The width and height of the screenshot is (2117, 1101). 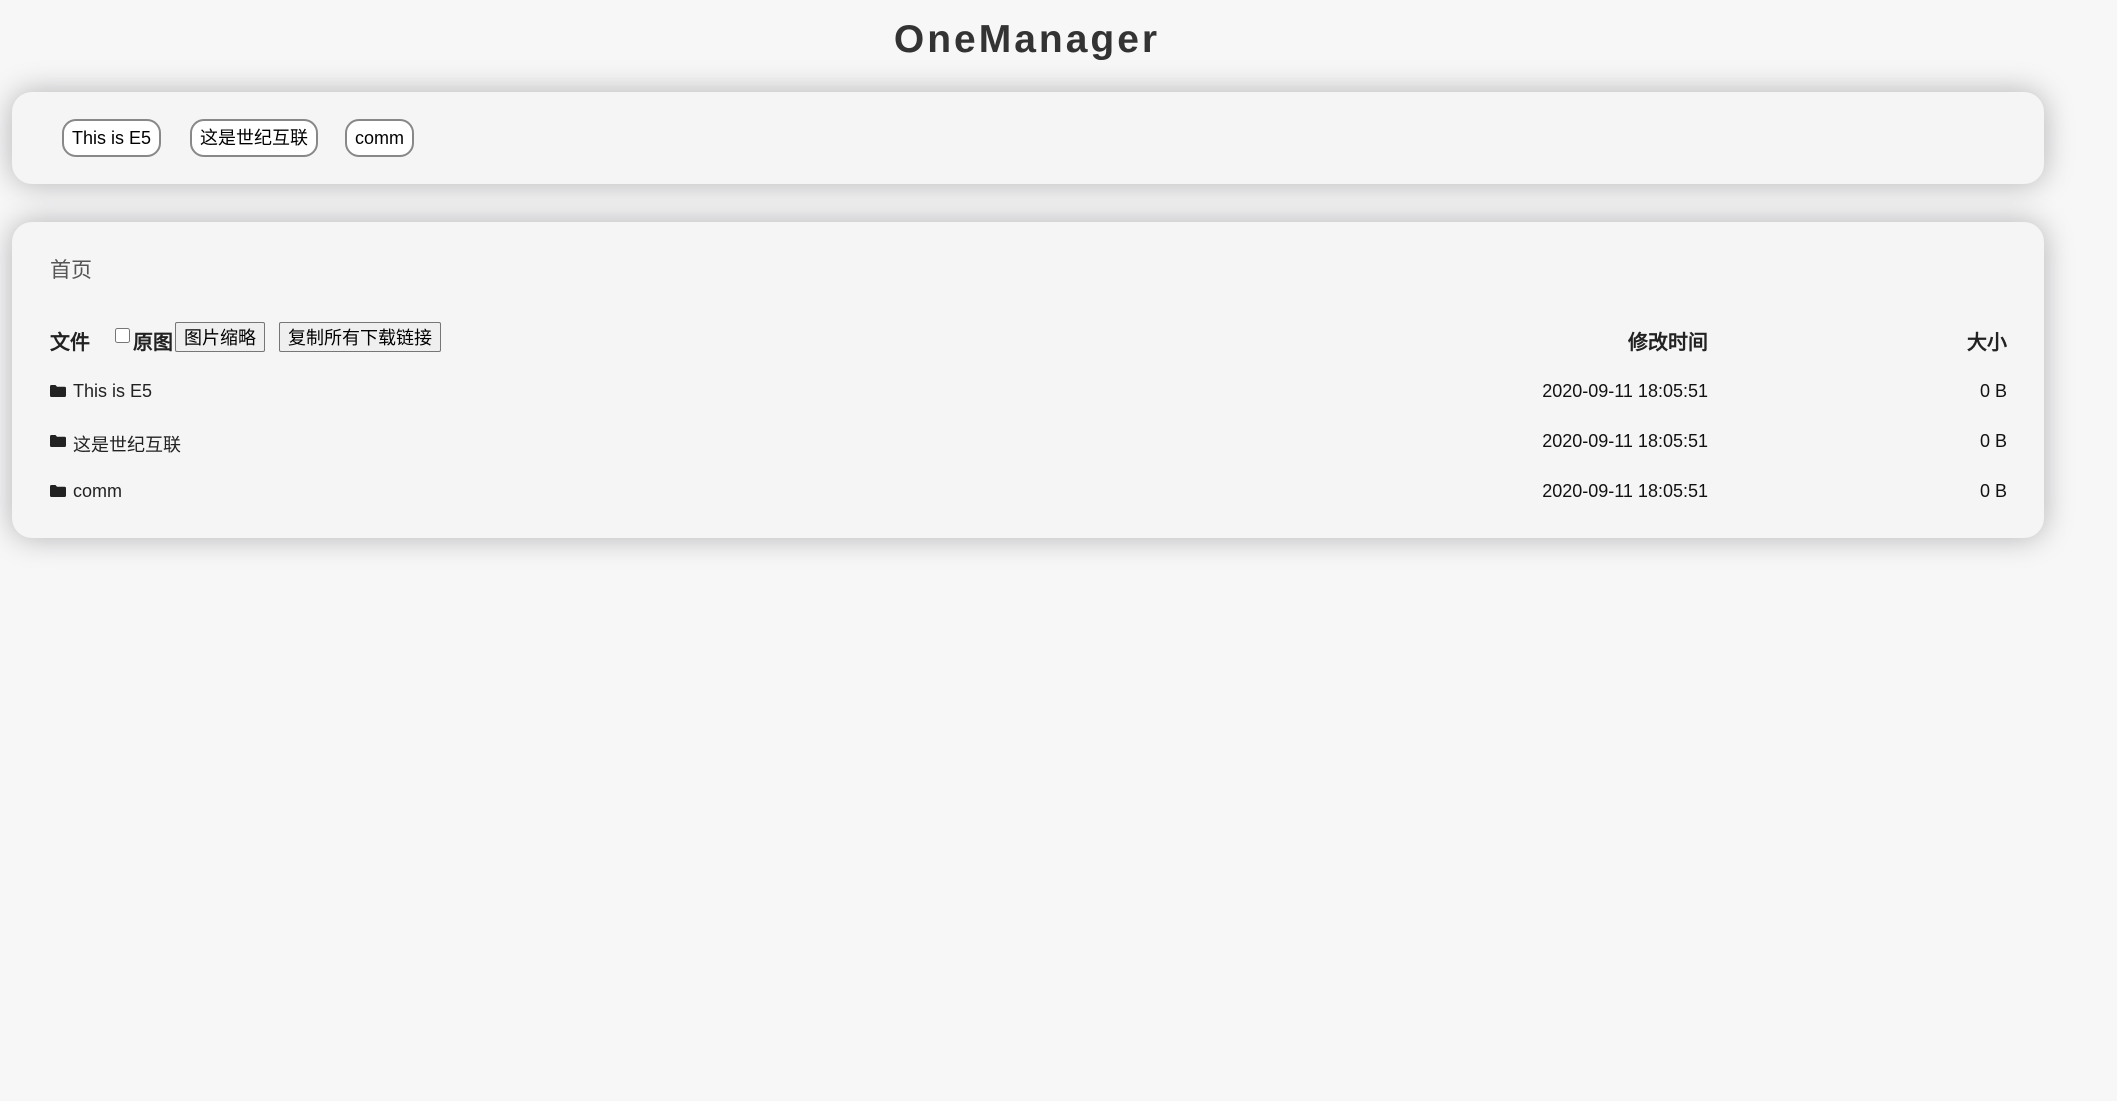 What do you see at coordinates (70, 343) in the screenshot?
I see `column-header-file: 文件` at bounding box center [70, 343].